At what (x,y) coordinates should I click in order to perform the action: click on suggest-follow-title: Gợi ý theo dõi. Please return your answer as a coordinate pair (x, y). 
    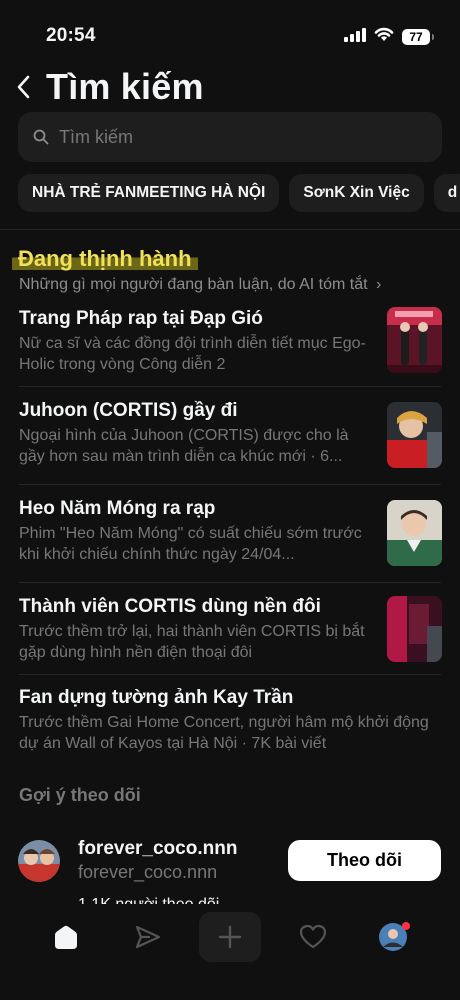
    Looking at the image, I should click on (80, 795).